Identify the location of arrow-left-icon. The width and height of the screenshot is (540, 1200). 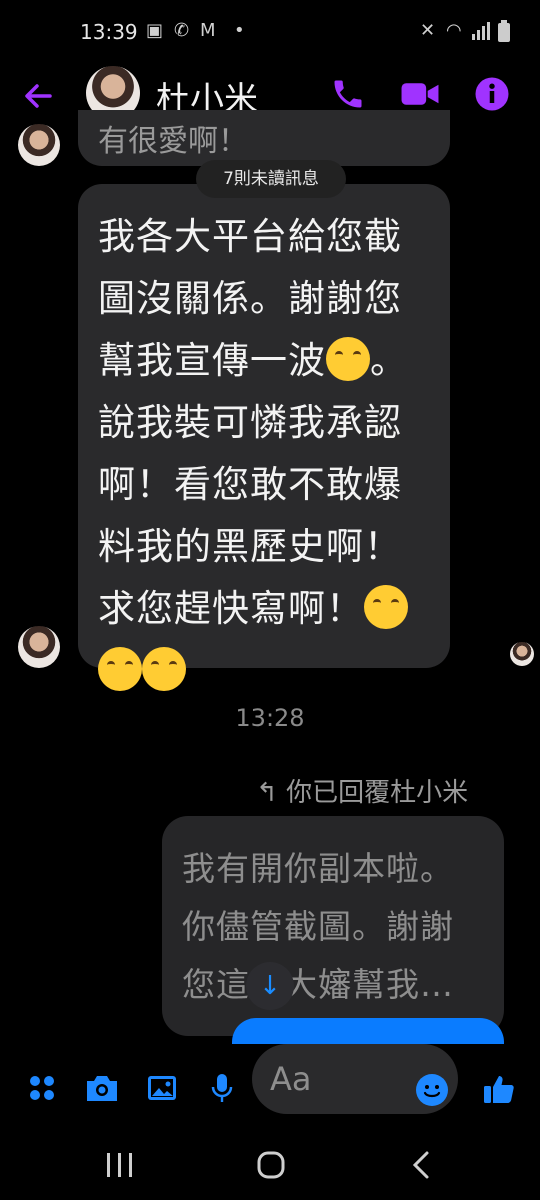
(40, 98).